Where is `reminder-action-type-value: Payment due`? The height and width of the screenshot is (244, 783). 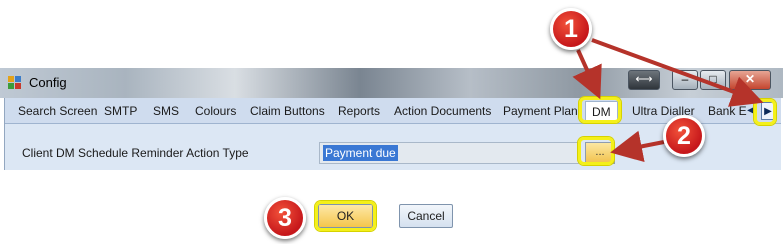
reminder-action-type-value: Payment due is located at coordinates (360, 153).